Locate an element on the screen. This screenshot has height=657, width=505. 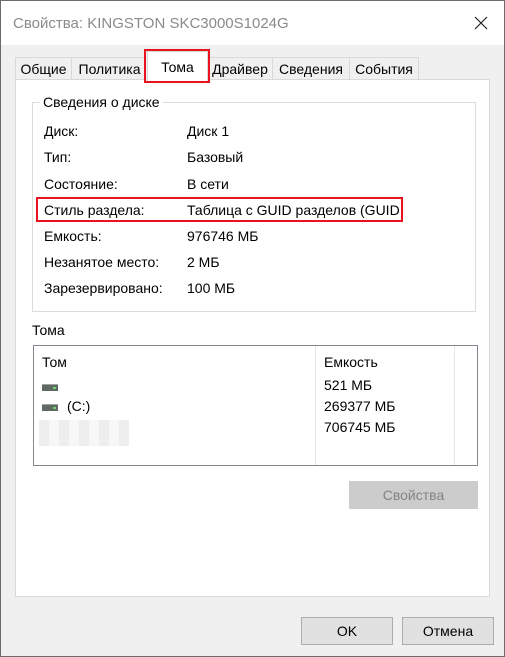
tab-volumes: Тома is located at coordinates (177, 66).